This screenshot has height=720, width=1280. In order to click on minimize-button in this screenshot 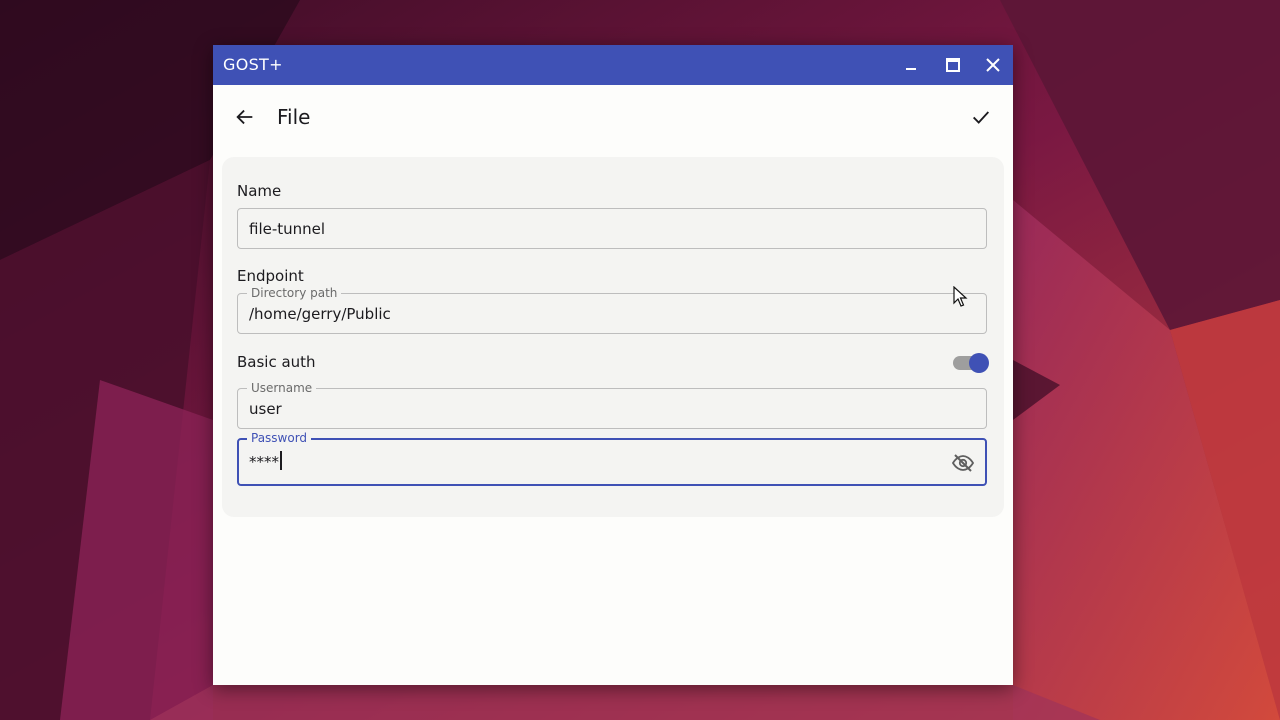, I will do `click(911, 65)`.